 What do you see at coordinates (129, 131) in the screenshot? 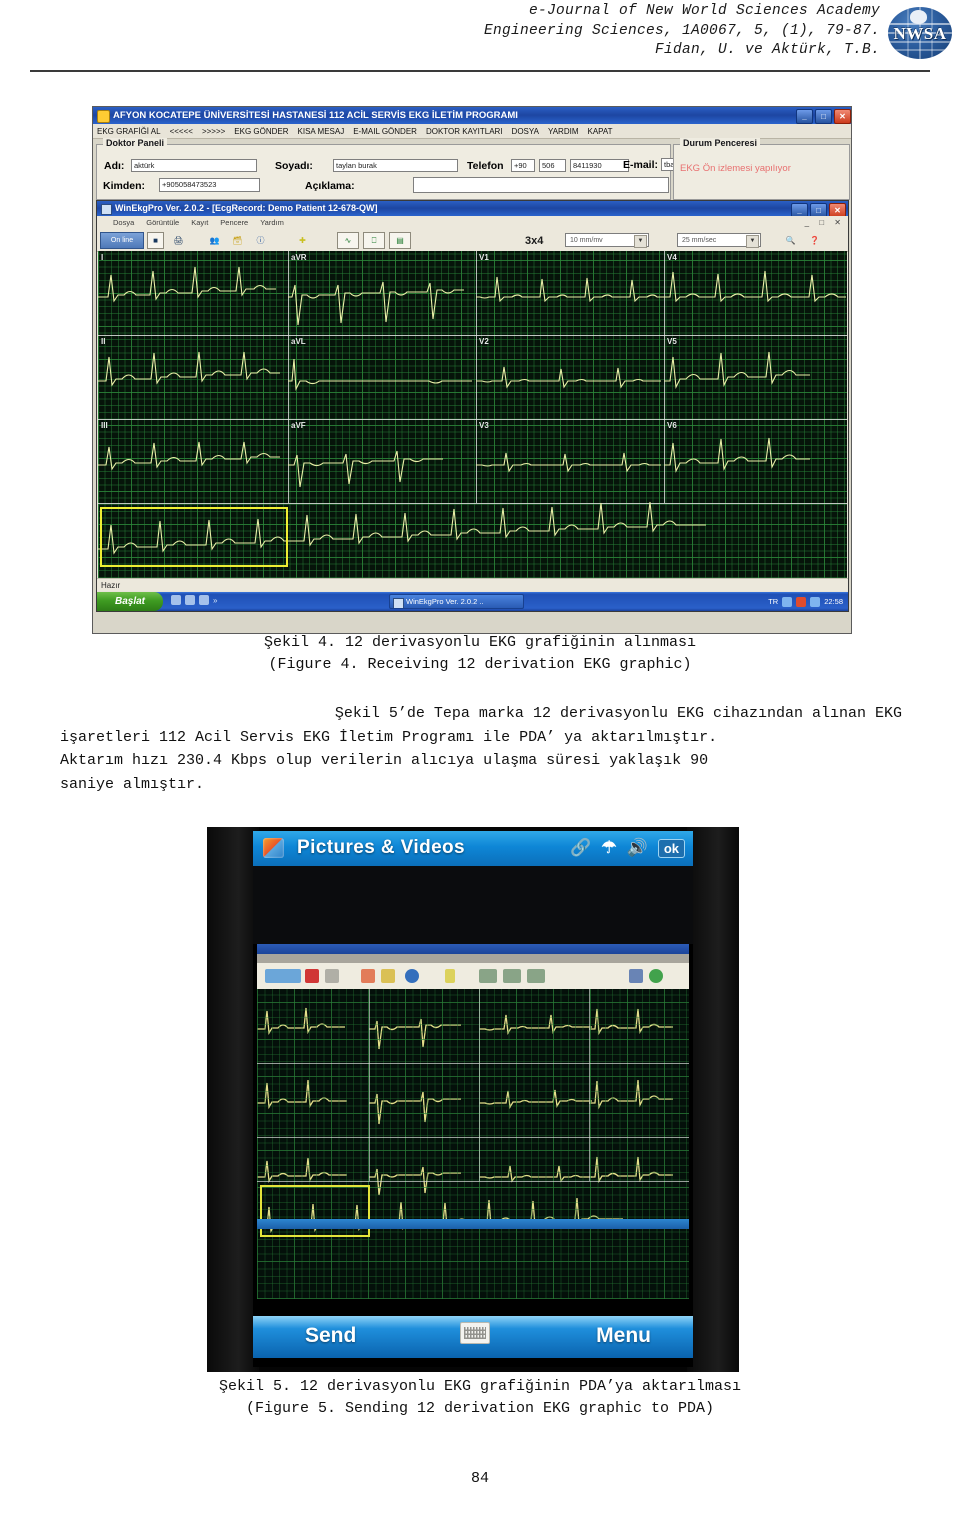
I see `menu-item-ekg-grafigi-al: EKG GRAFİĞİ AL` at bounding box center [129, 131].